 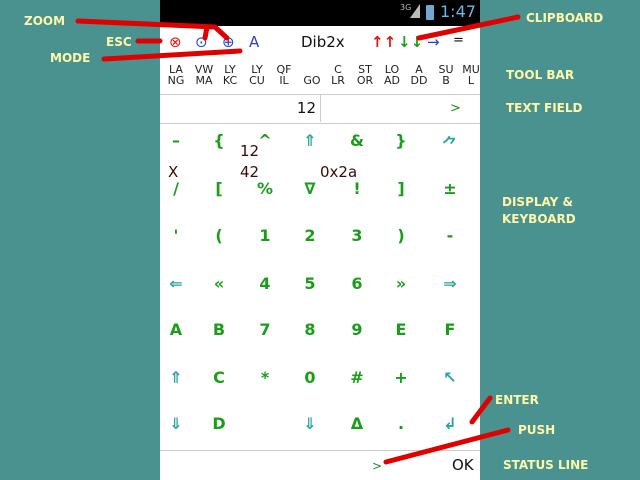 I want to click on clipboard-arrow, so click(x=468, y=27).